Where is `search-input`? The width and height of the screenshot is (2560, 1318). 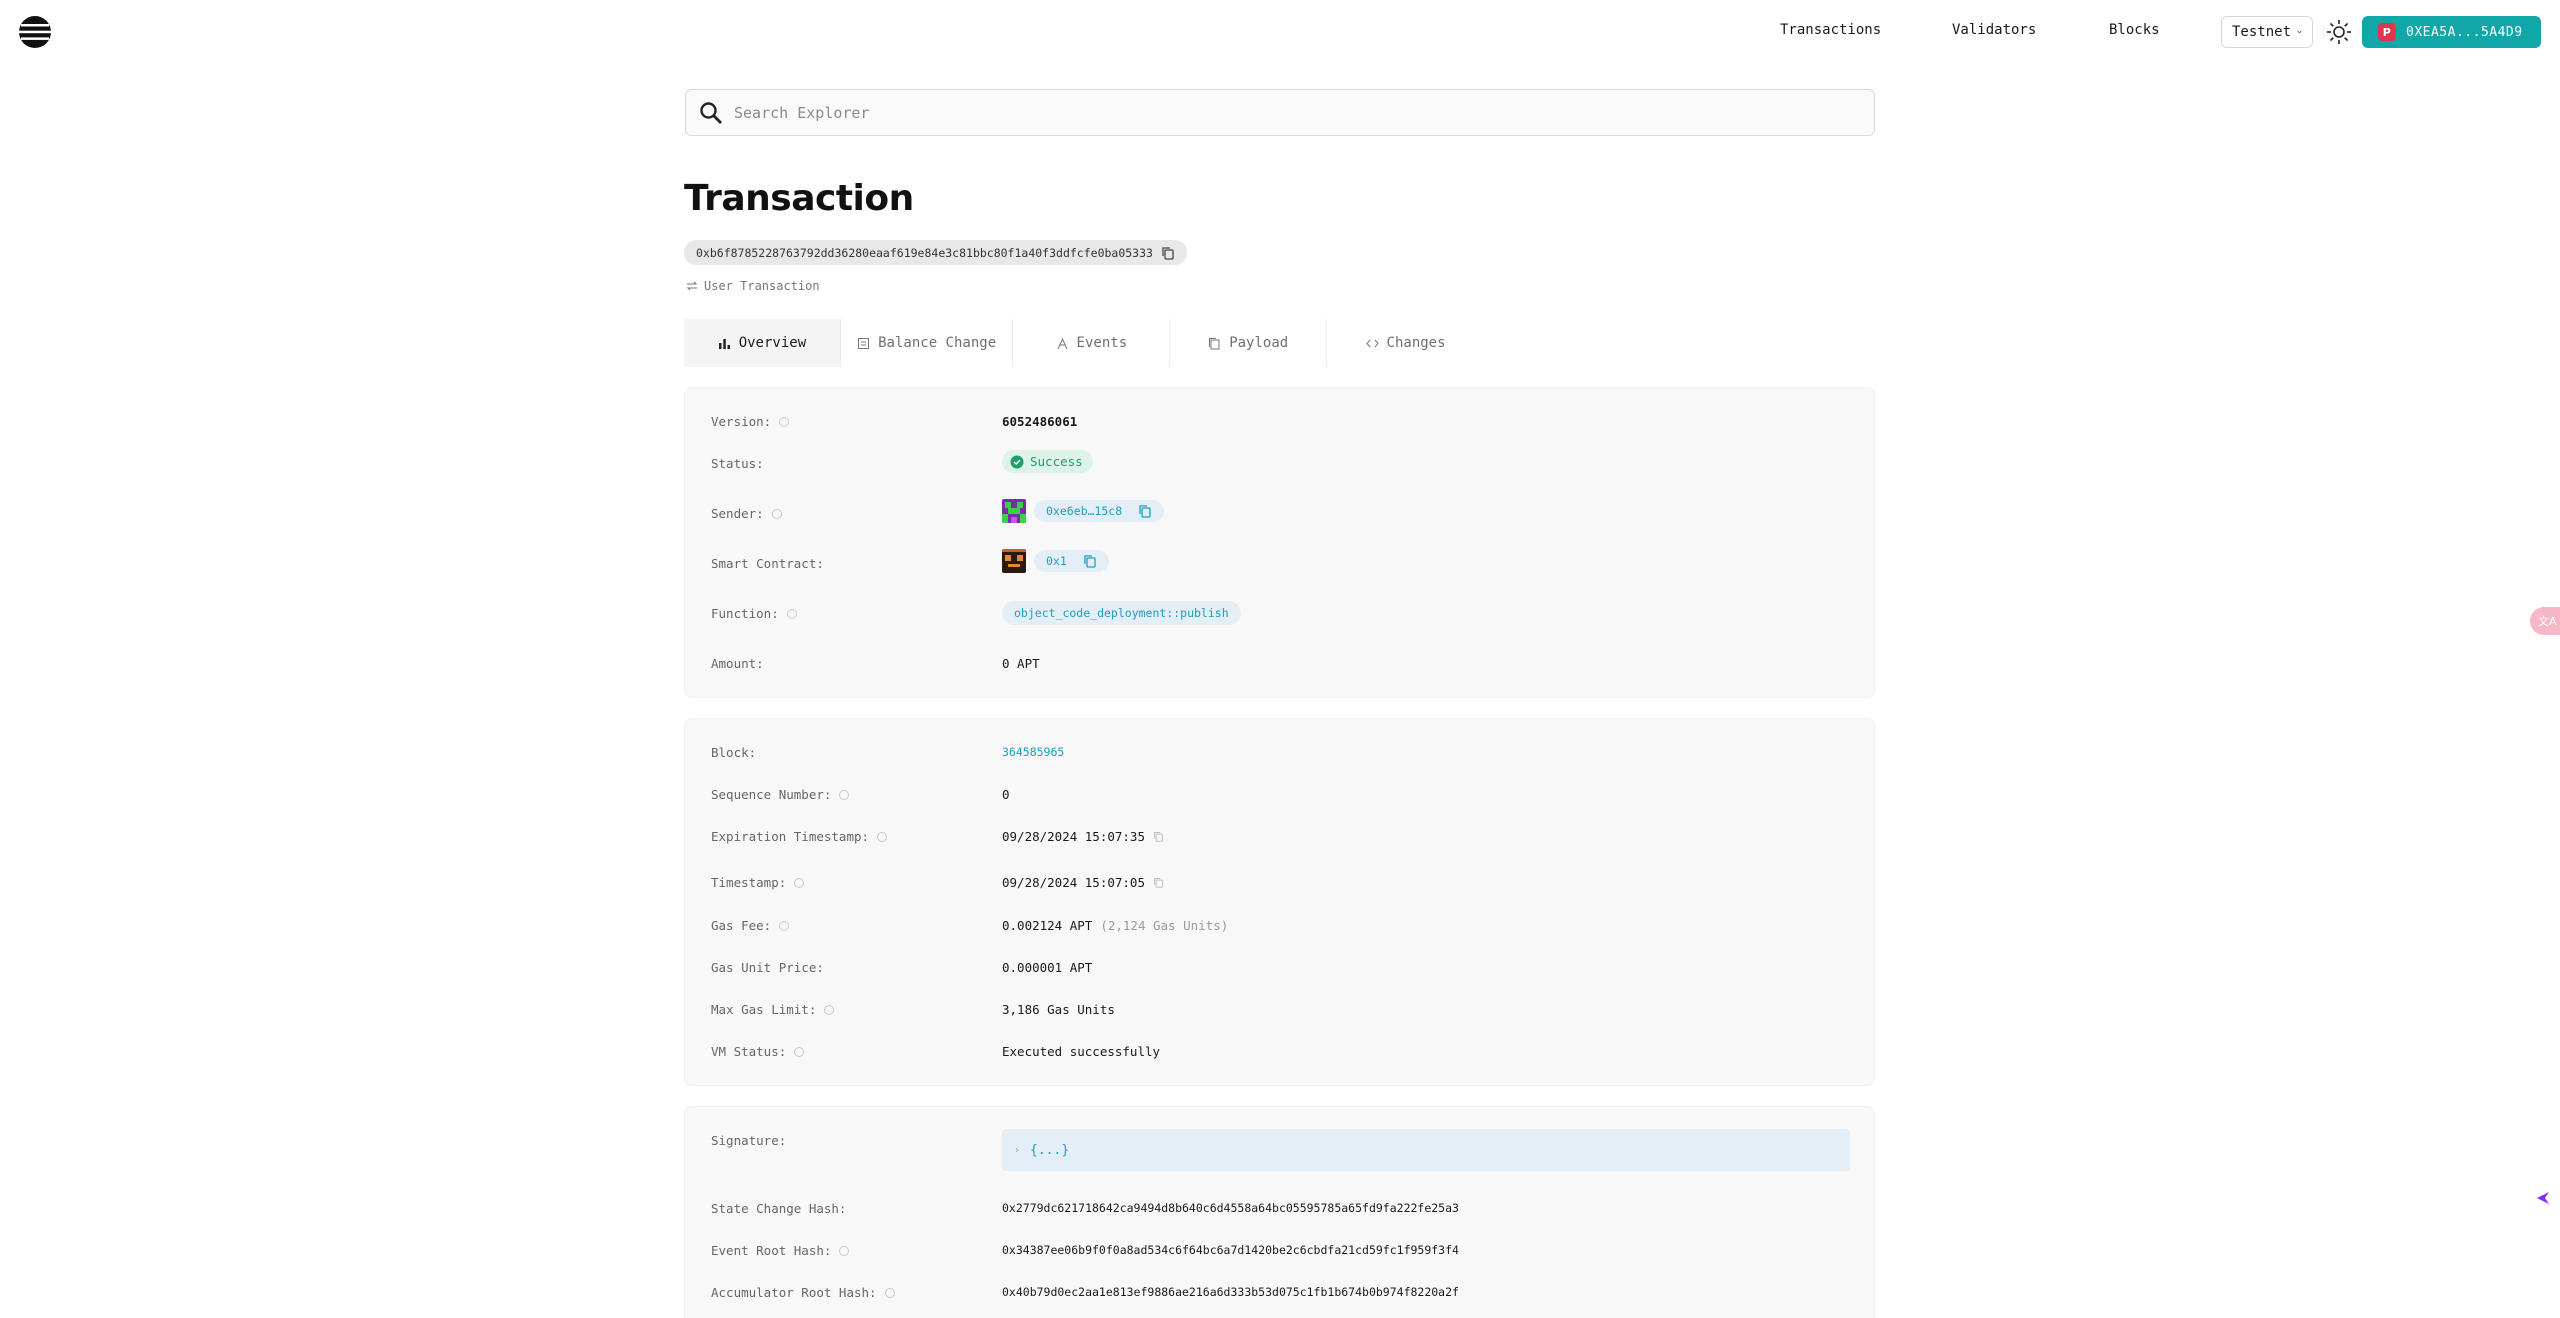
search-input is located at coordinates (1284, 112).